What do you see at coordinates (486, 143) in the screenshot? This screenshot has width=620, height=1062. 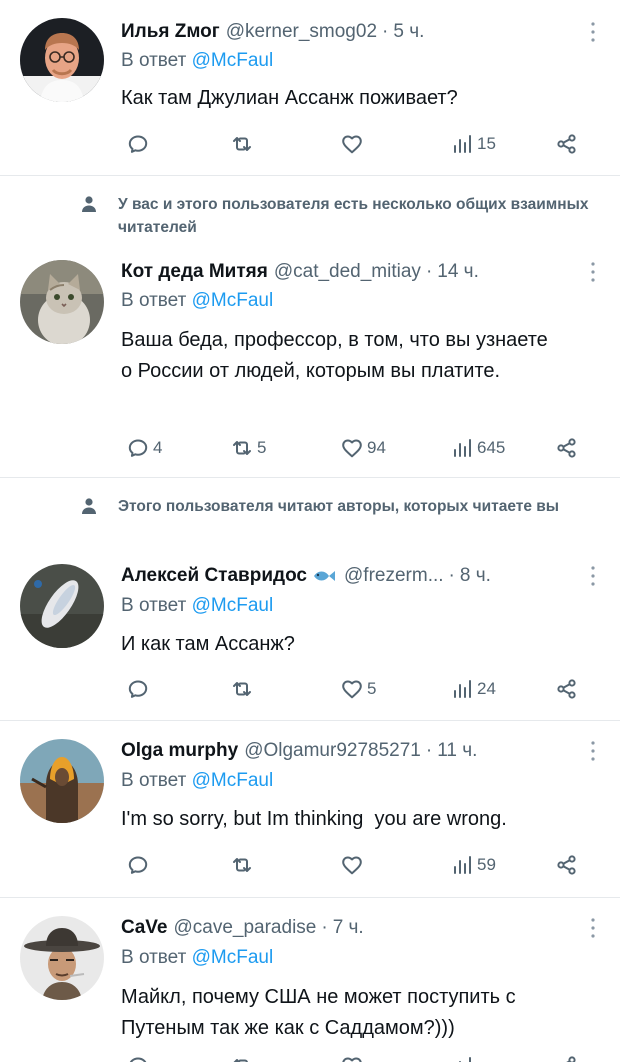 I see `view-count: 15` at bounding box center [486, 143].